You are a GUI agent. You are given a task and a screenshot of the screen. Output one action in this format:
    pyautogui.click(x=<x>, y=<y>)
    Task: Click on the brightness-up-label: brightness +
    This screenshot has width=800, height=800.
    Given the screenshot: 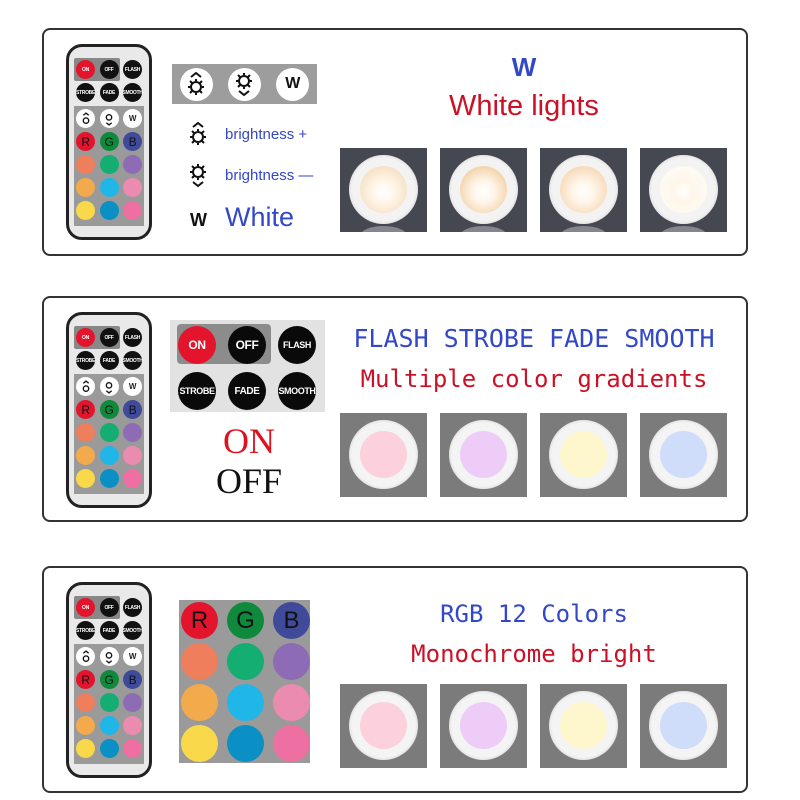 What is the action you would take?
    pyautogui.click(x=266, y=134)
    